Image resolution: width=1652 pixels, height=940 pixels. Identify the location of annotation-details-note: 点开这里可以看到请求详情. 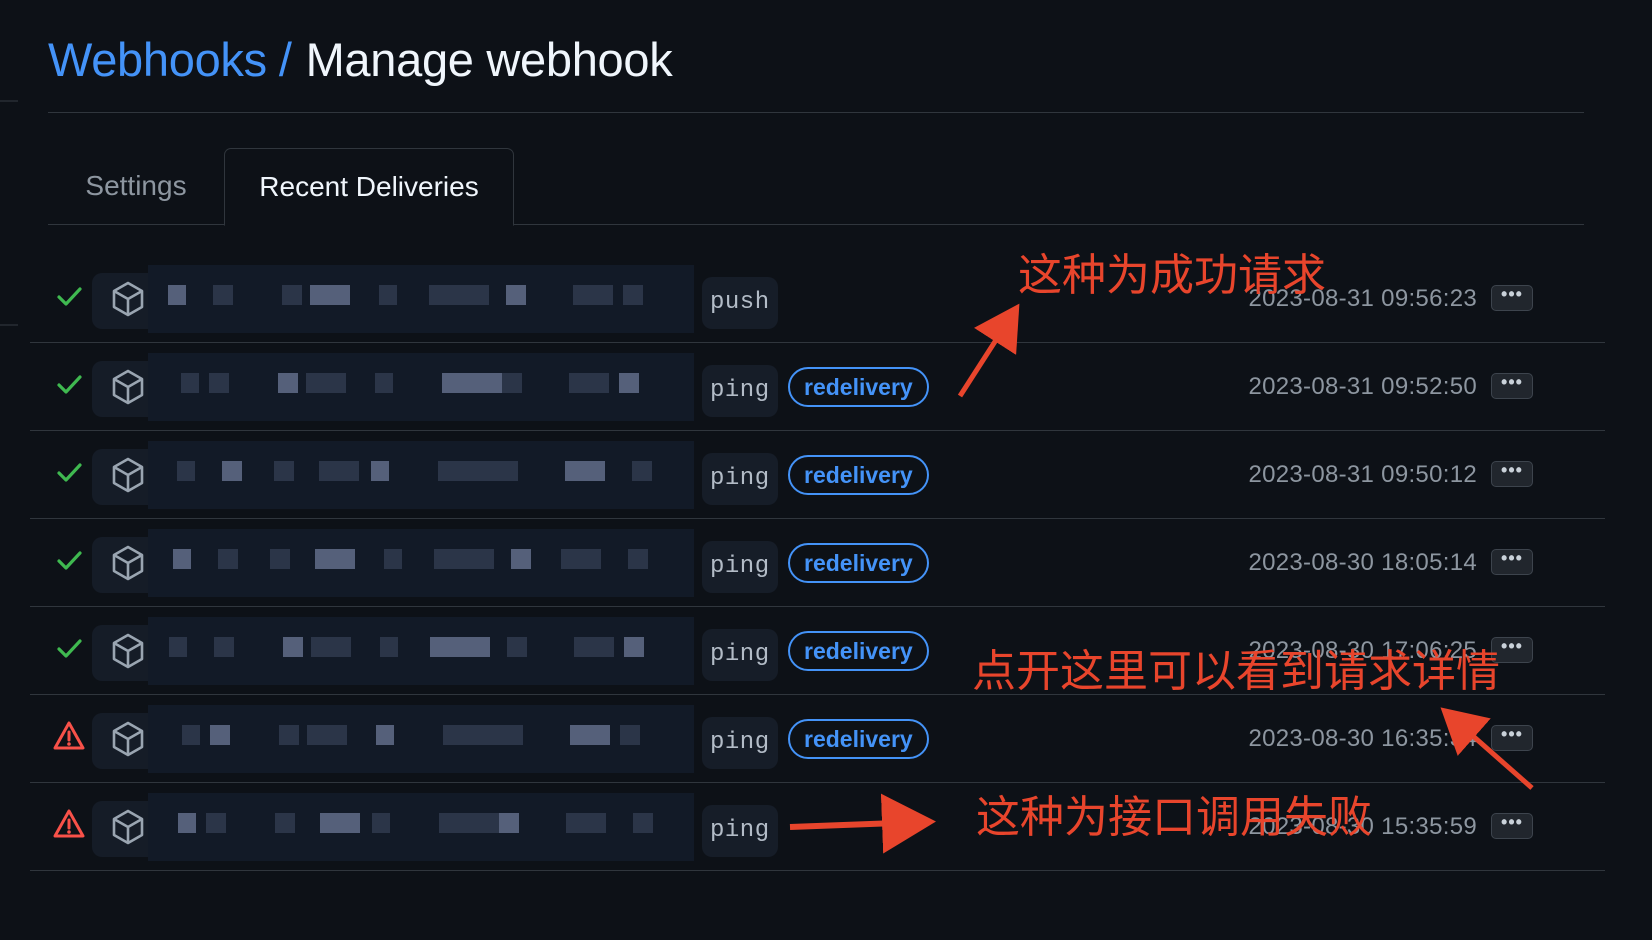
(1236, 671).